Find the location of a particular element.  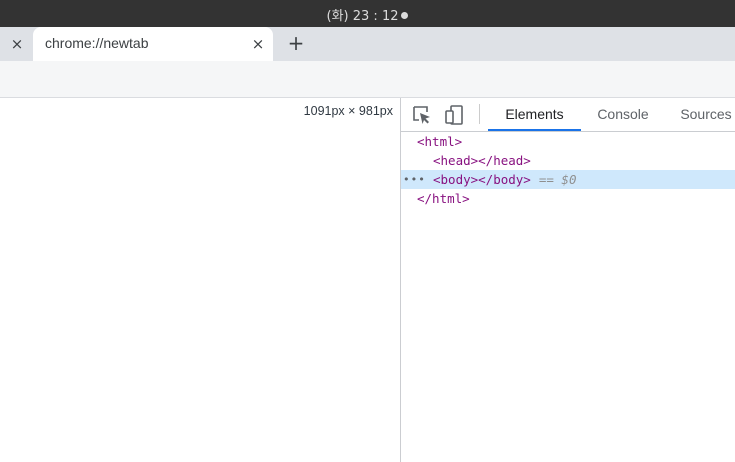

more-actions-icon: ••• is located at coordinates (414, 179).